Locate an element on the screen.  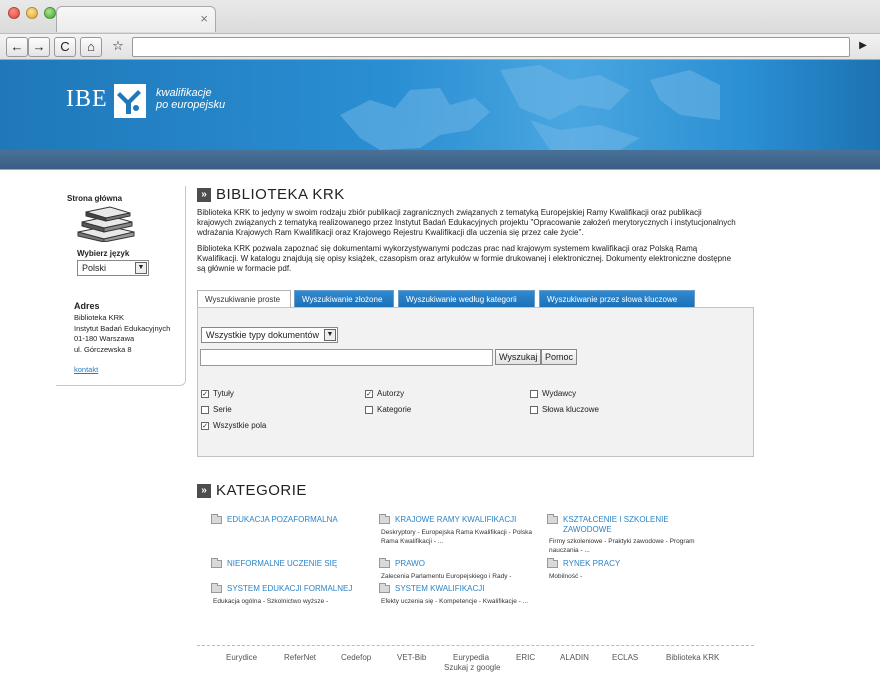
address-bar is located at coordinates (491, 47).